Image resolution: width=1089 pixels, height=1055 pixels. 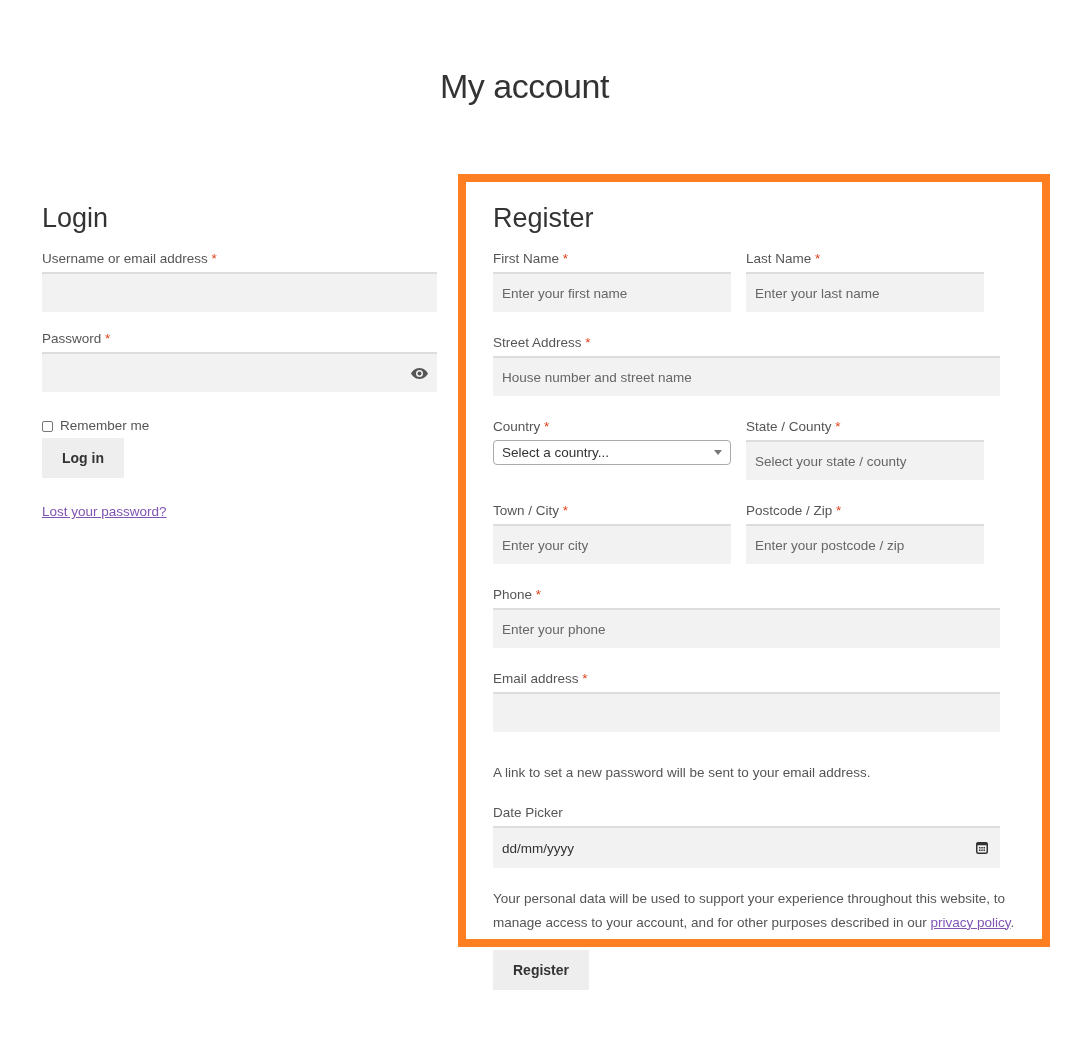 I want to click on login-heading: Login, so click(x=75, y=218).